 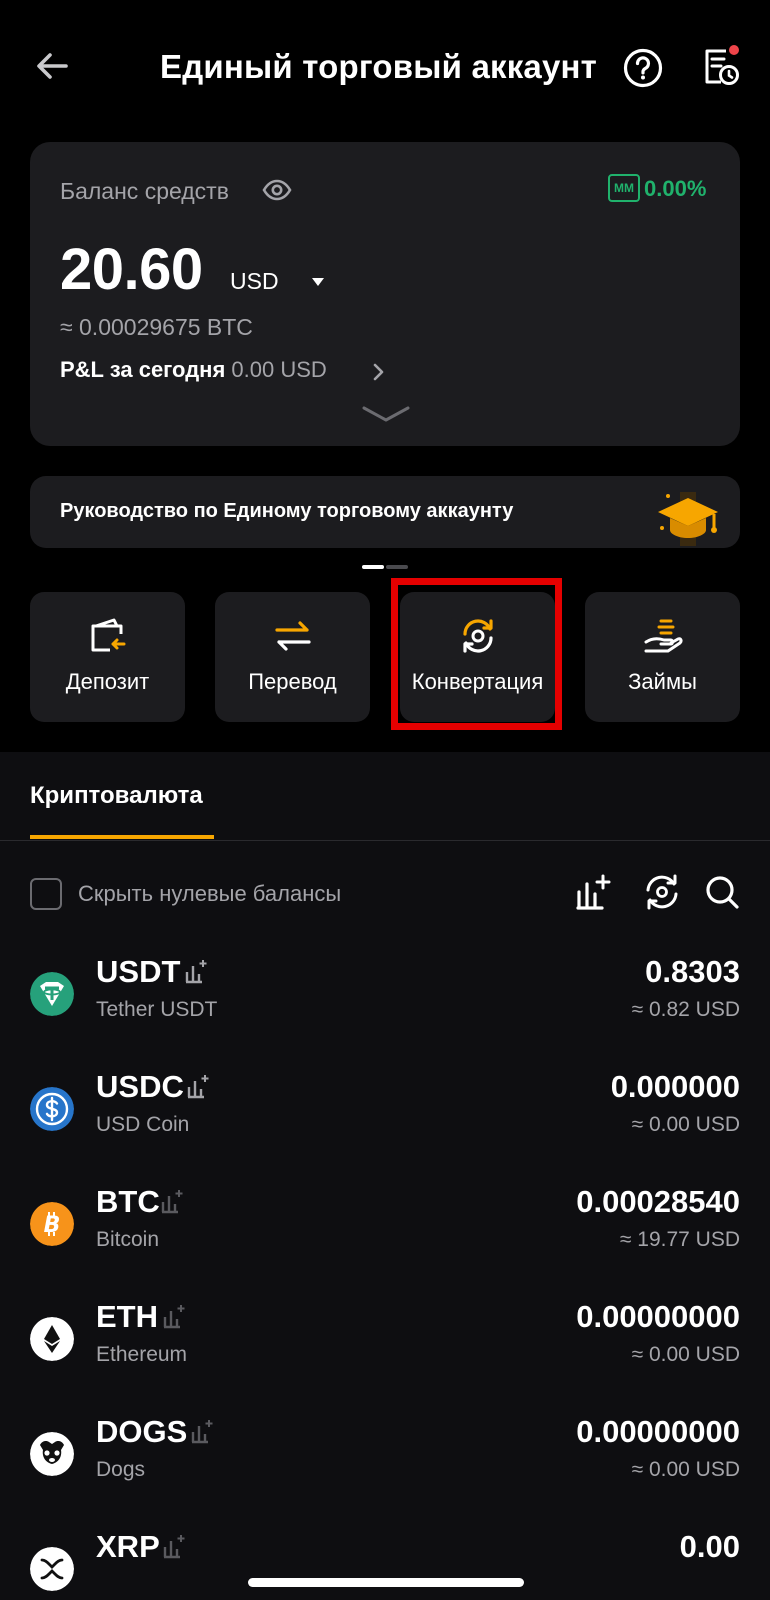 I want to click on asset-name: Dogs, so click(x=121, y=1469).